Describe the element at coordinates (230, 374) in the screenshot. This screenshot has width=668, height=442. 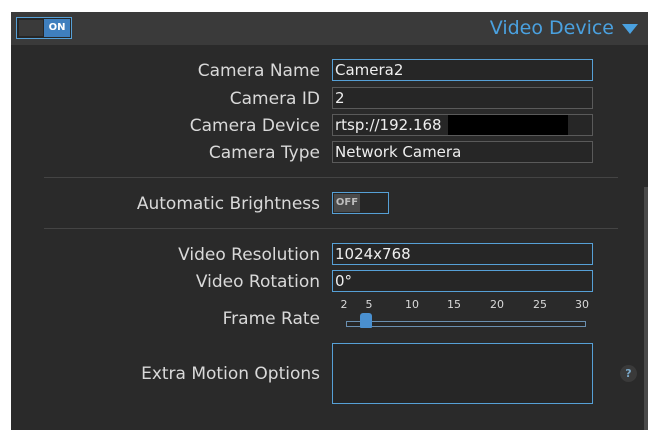
I see `extra-motion-label: Extra Motion Options` at that location.